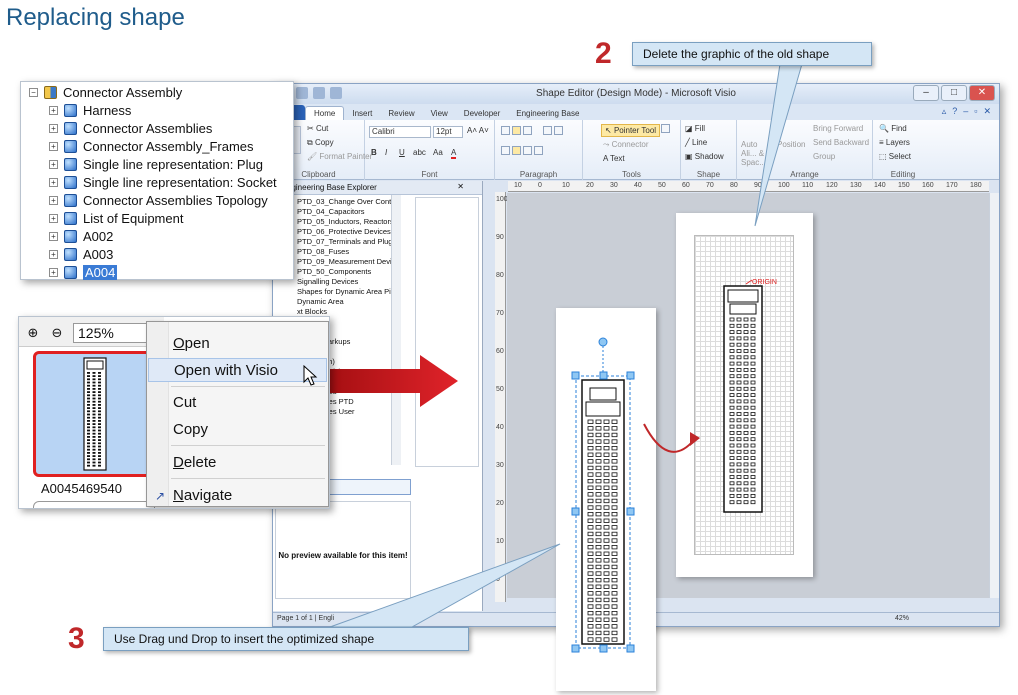  I want to click on send-backward-button: Send Backward, so click(841, 142).